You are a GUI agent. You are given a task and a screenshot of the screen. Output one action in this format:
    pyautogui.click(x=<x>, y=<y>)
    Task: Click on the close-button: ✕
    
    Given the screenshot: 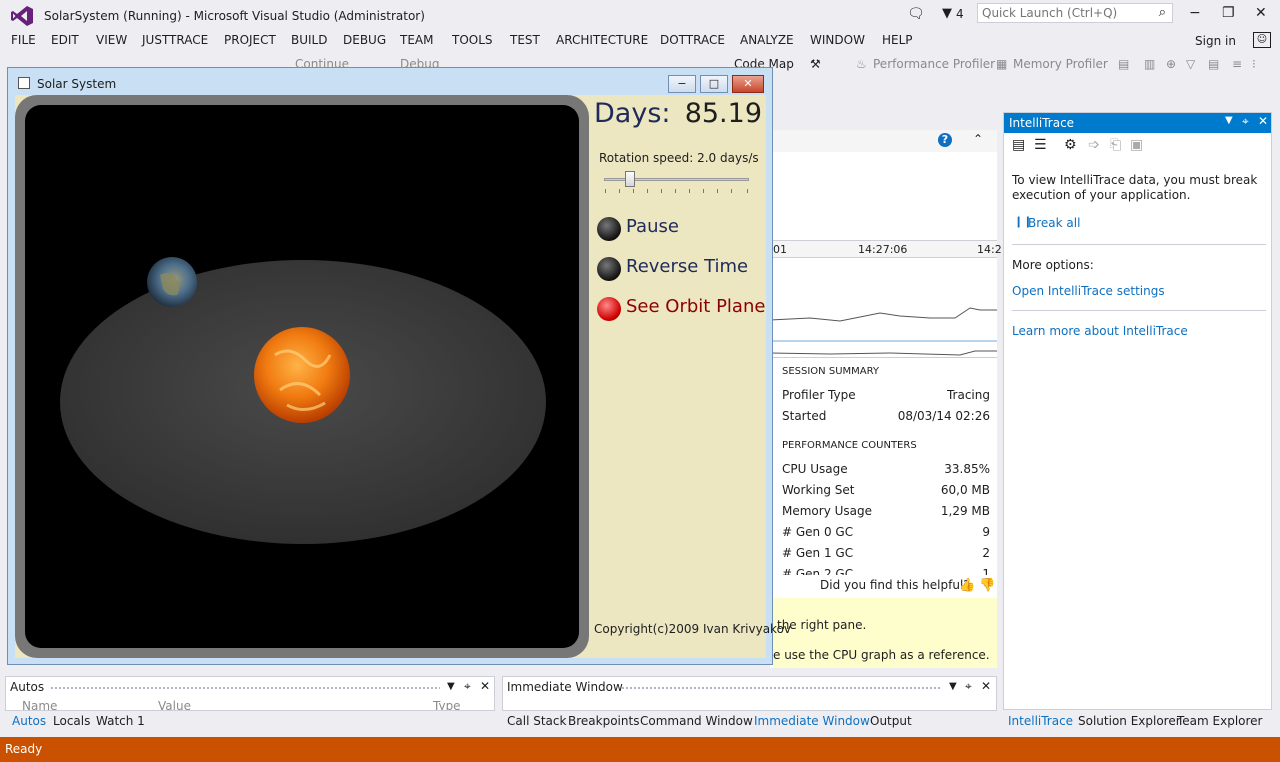 What is the action you would take?
    pyautogui.click(x=748, y=84)
    